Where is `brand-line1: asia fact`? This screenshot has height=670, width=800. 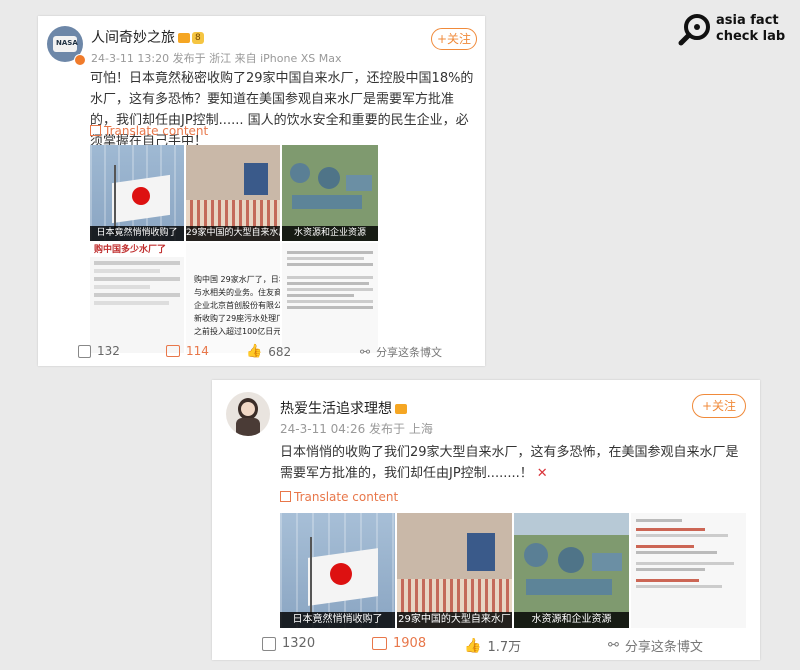 brand-line1: asia fact is located at coordinates (747, 20).